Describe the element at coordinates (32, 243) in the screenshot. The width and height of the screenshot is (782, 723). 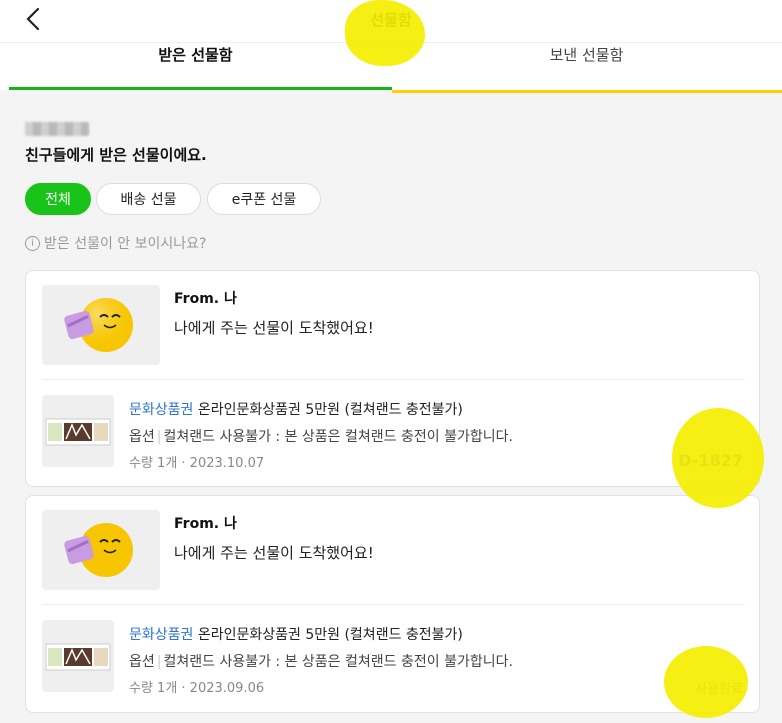
I see `info-icon: i` at that location.